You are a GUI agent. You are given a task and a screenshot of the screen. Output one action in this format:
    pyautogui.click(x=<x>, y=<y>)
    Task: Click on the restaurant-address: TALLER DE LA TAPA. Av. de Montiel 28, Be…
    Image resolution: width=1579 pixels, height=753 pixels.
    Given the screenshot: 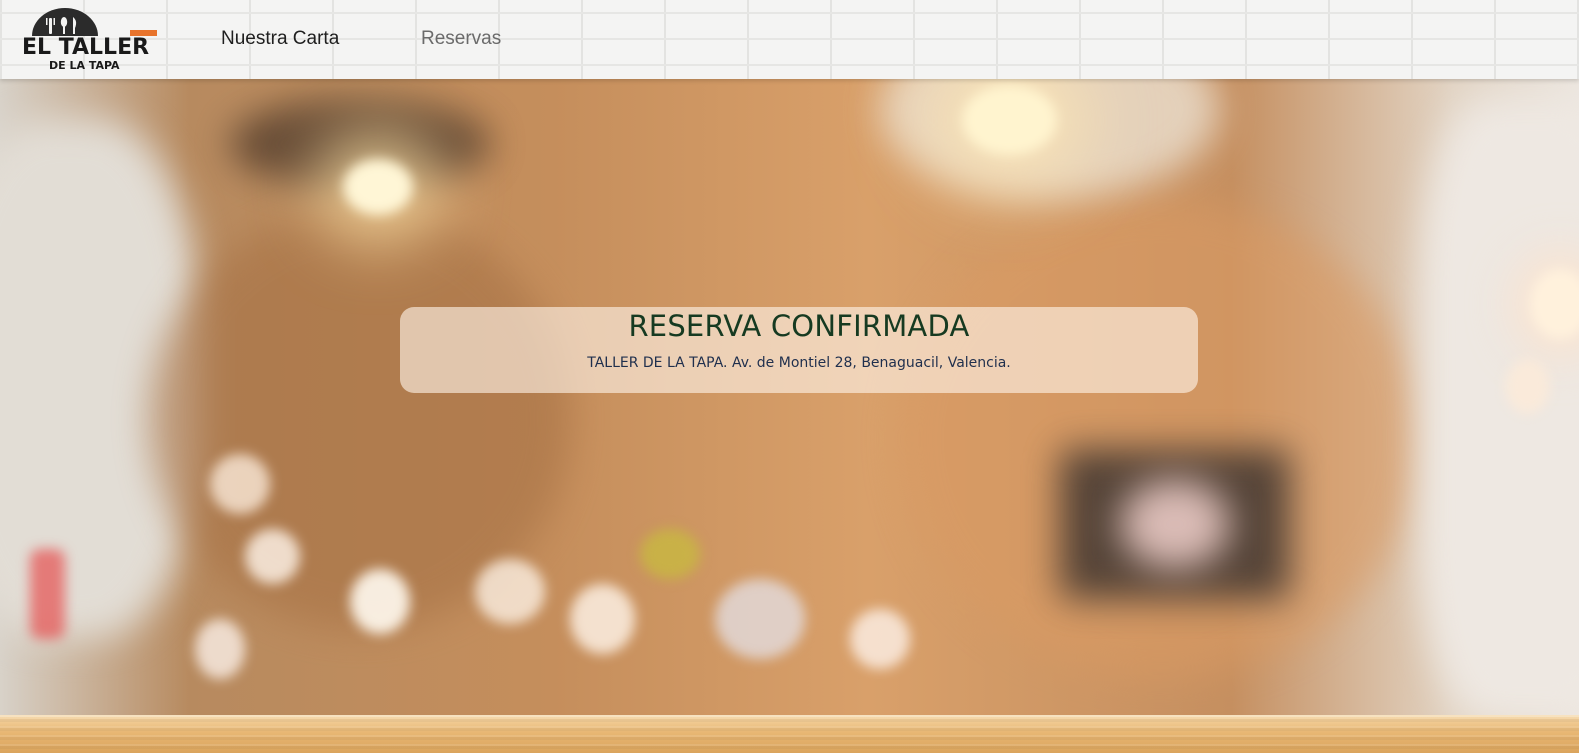 What is the action you would take?
    pyautogui.click(x=799, y=363)
    